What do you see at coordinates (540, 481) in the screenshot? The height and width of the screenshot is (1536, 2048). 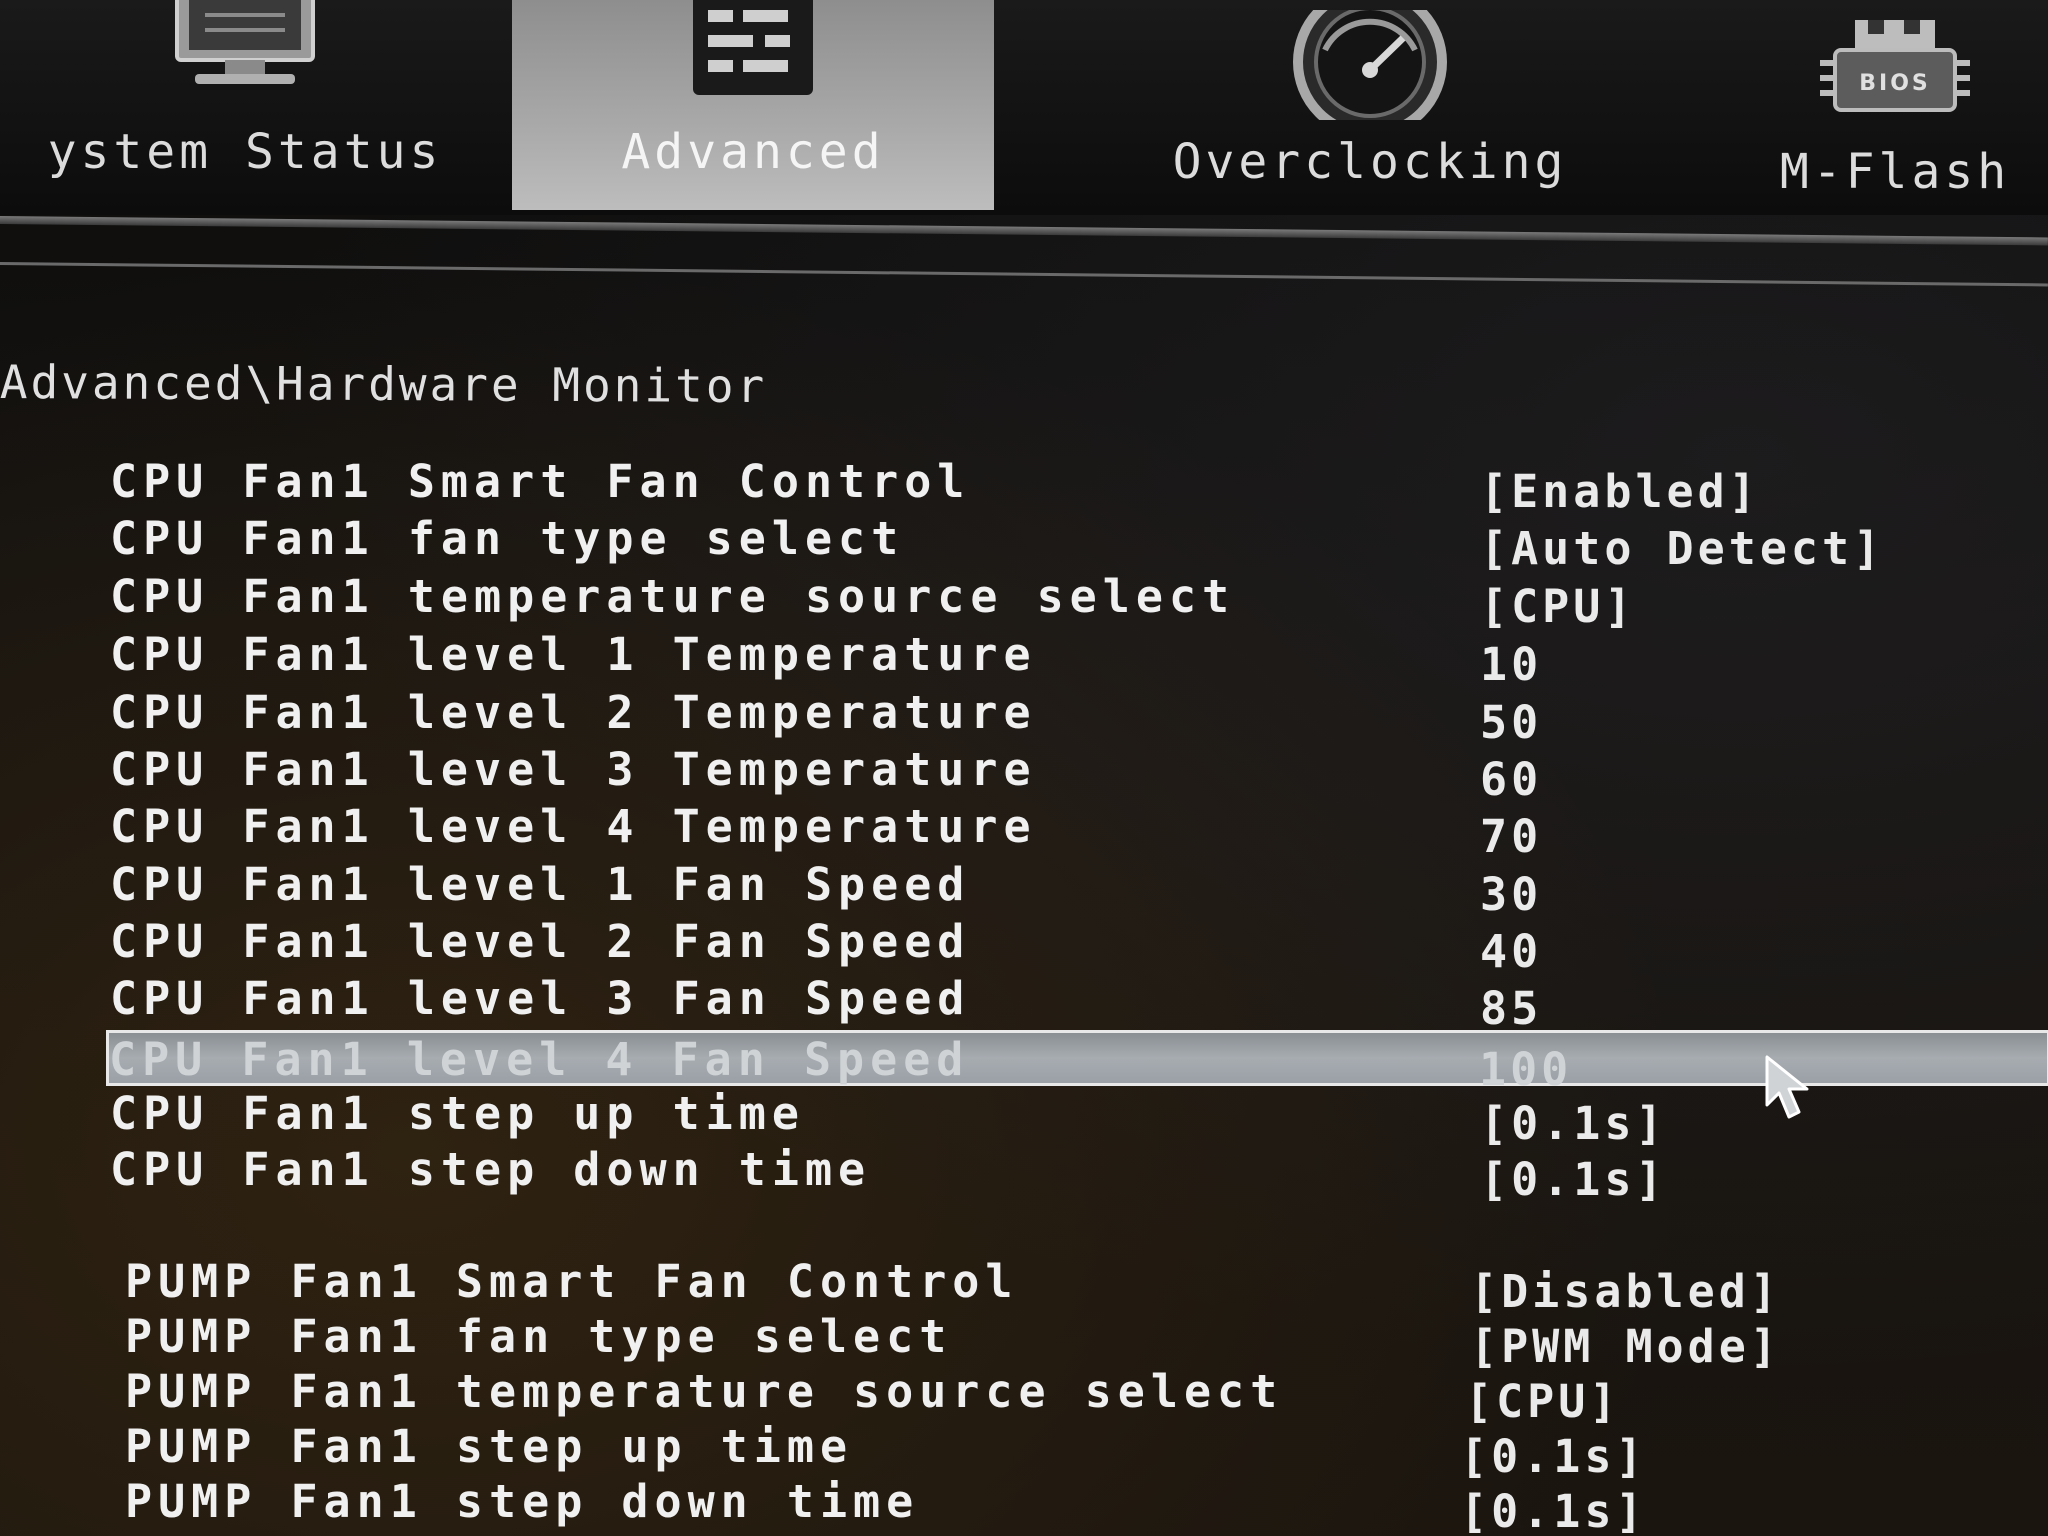 I see `setting-label: CPU Fan1 Smart Fan Control` at bounding box center [540, 481].